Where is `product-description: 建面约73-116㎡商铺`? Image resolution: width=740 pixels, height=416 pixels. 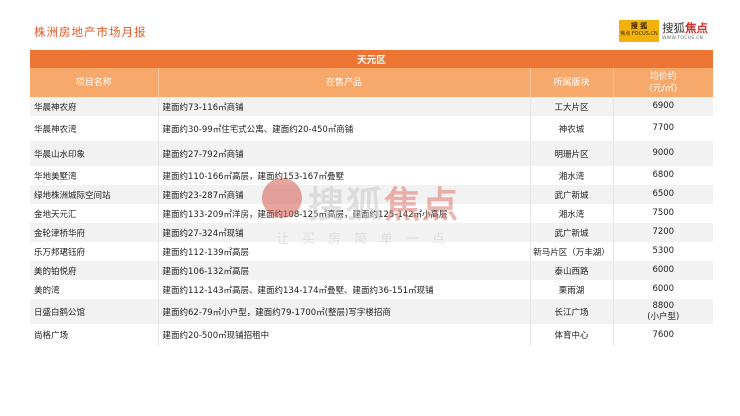
product-description: 建面约73-116㎡商铺 is located at coordinates (343, 106).